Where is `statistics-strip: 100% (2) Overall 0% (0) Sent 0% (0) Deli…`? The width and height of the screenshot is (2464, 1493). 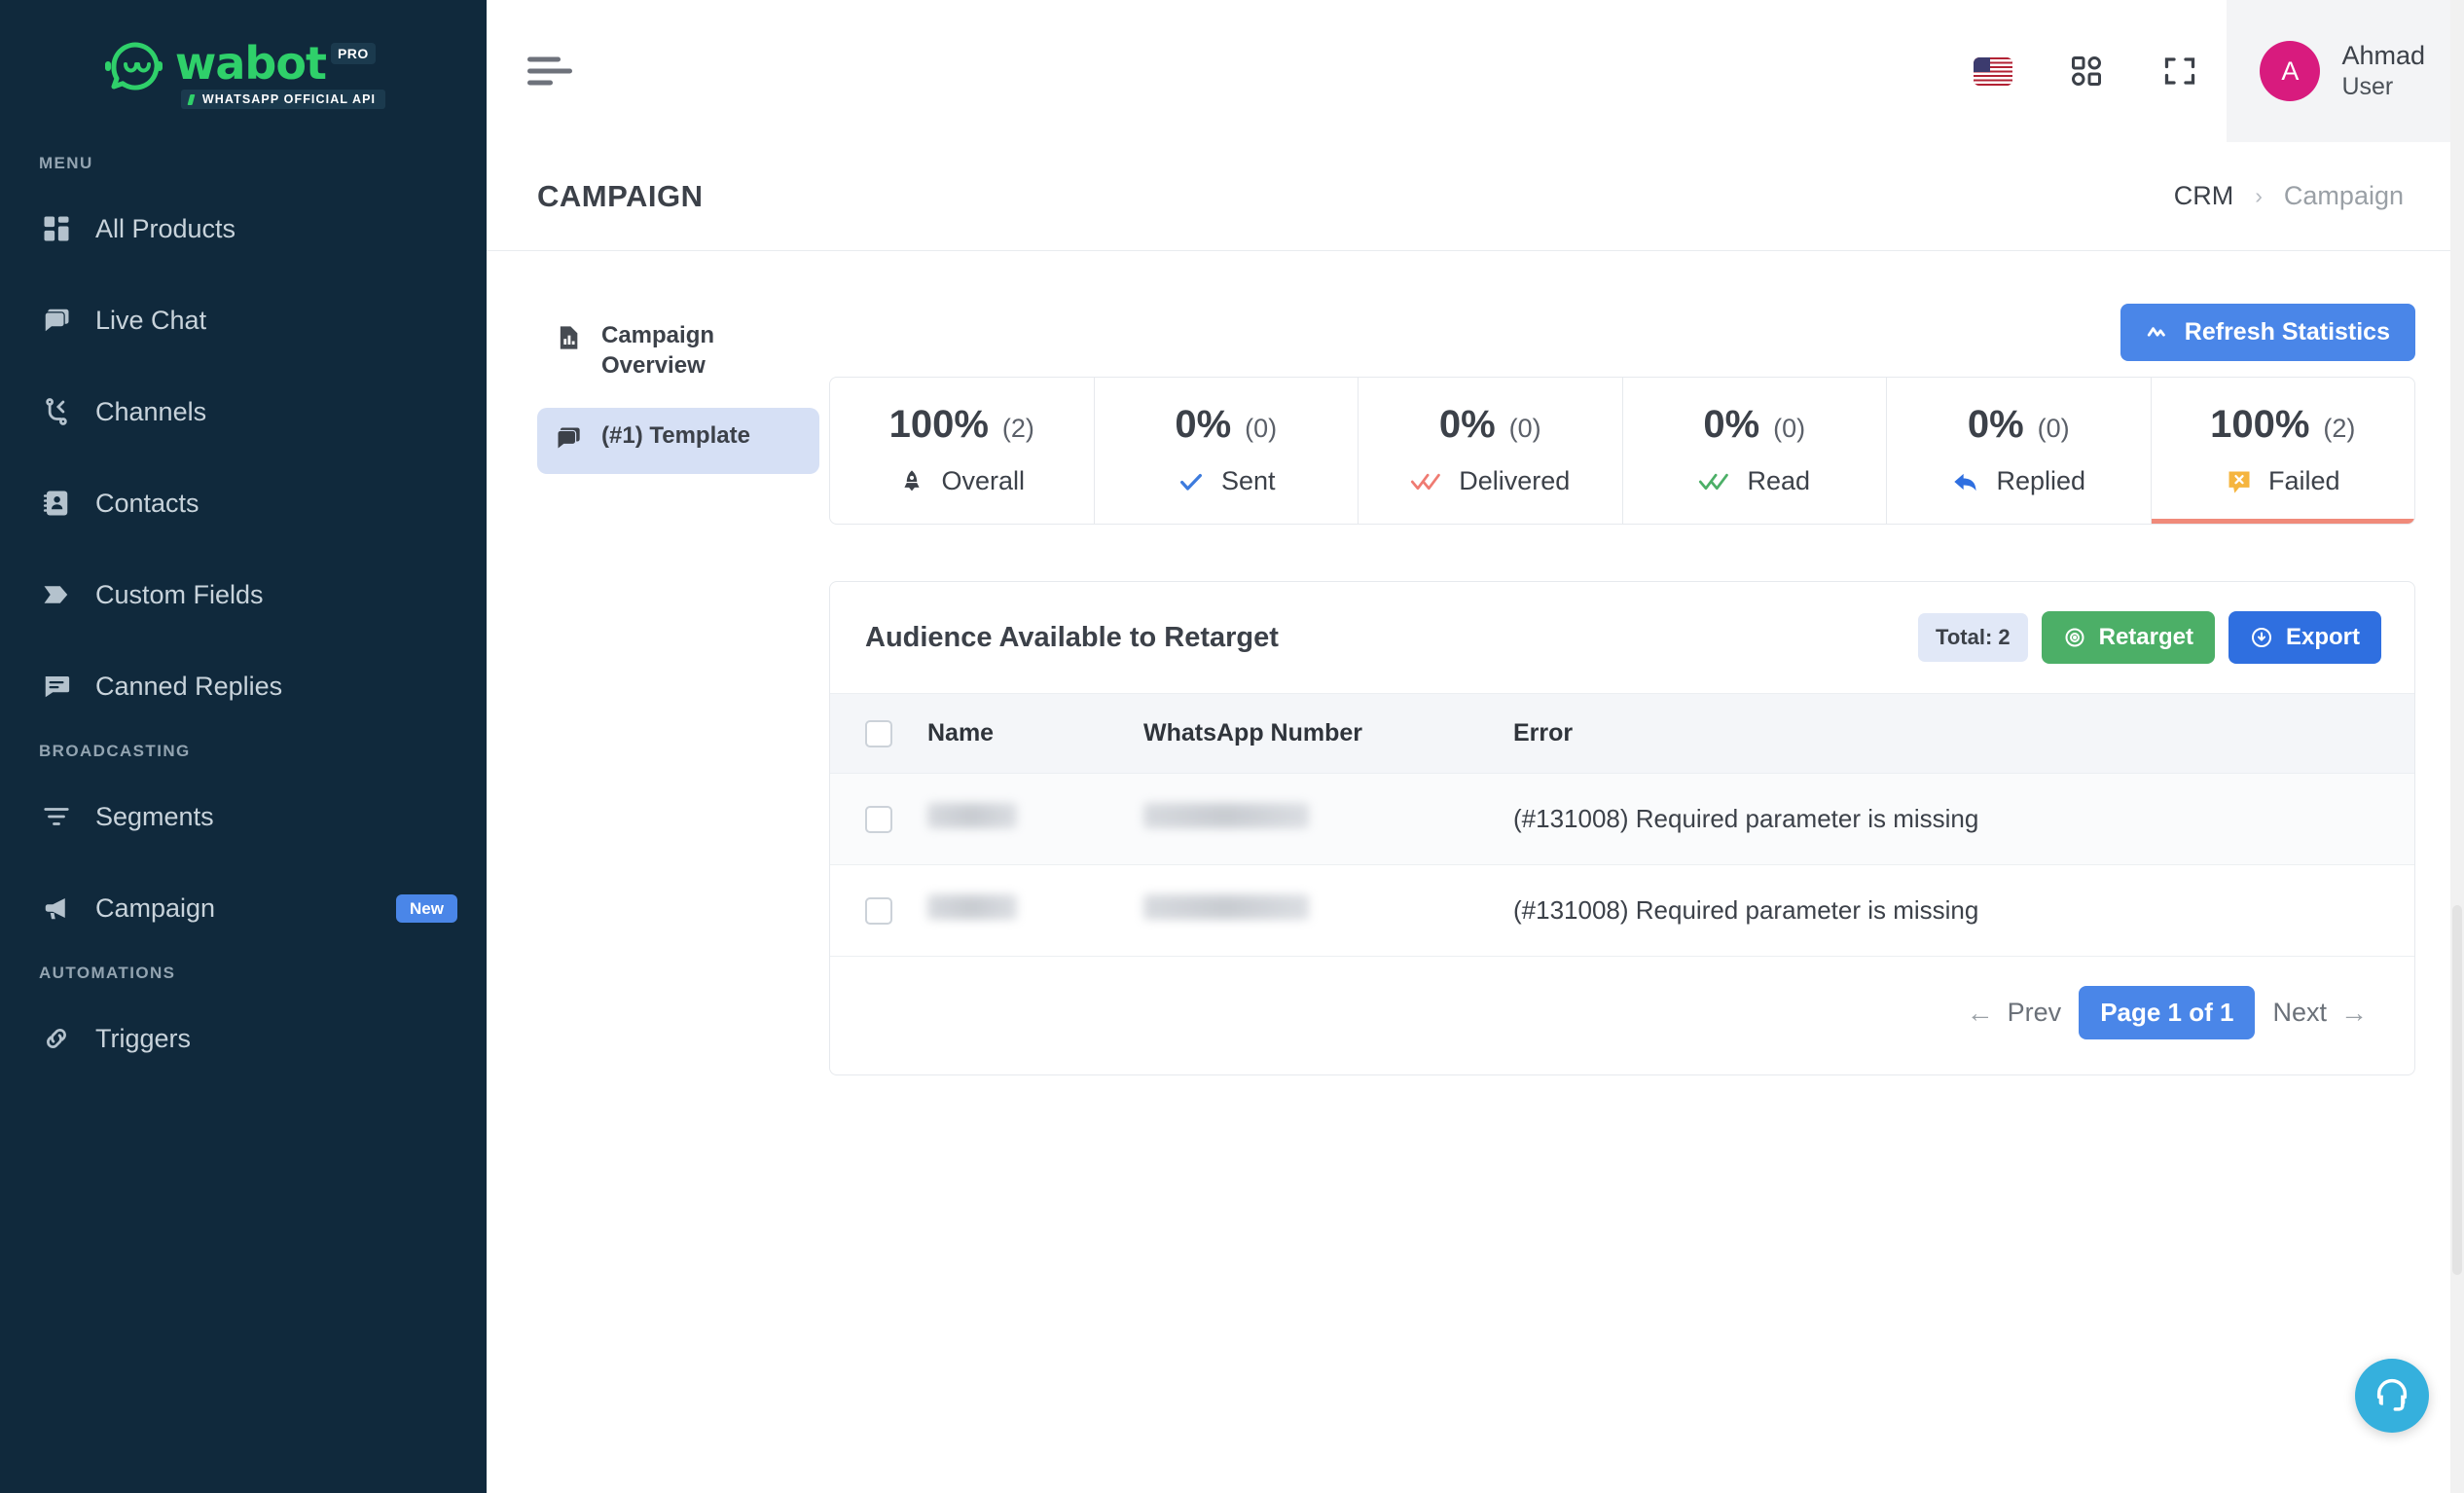
statistics-strip: 100% (2) Overall 0% (0) Sent 0% (0) Deli… is located at coordinates (1622, 451).